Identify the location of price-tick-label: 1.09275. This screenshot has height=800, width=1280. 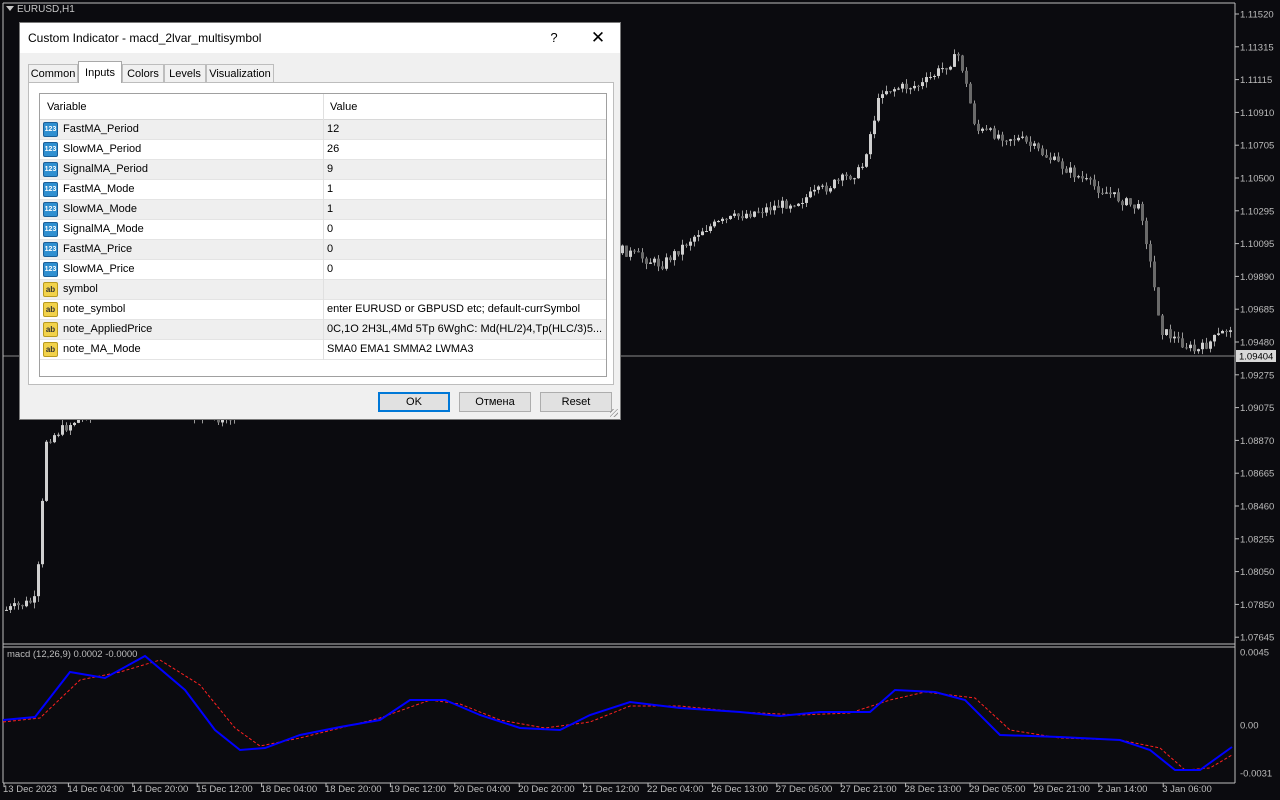
(1257, 375).